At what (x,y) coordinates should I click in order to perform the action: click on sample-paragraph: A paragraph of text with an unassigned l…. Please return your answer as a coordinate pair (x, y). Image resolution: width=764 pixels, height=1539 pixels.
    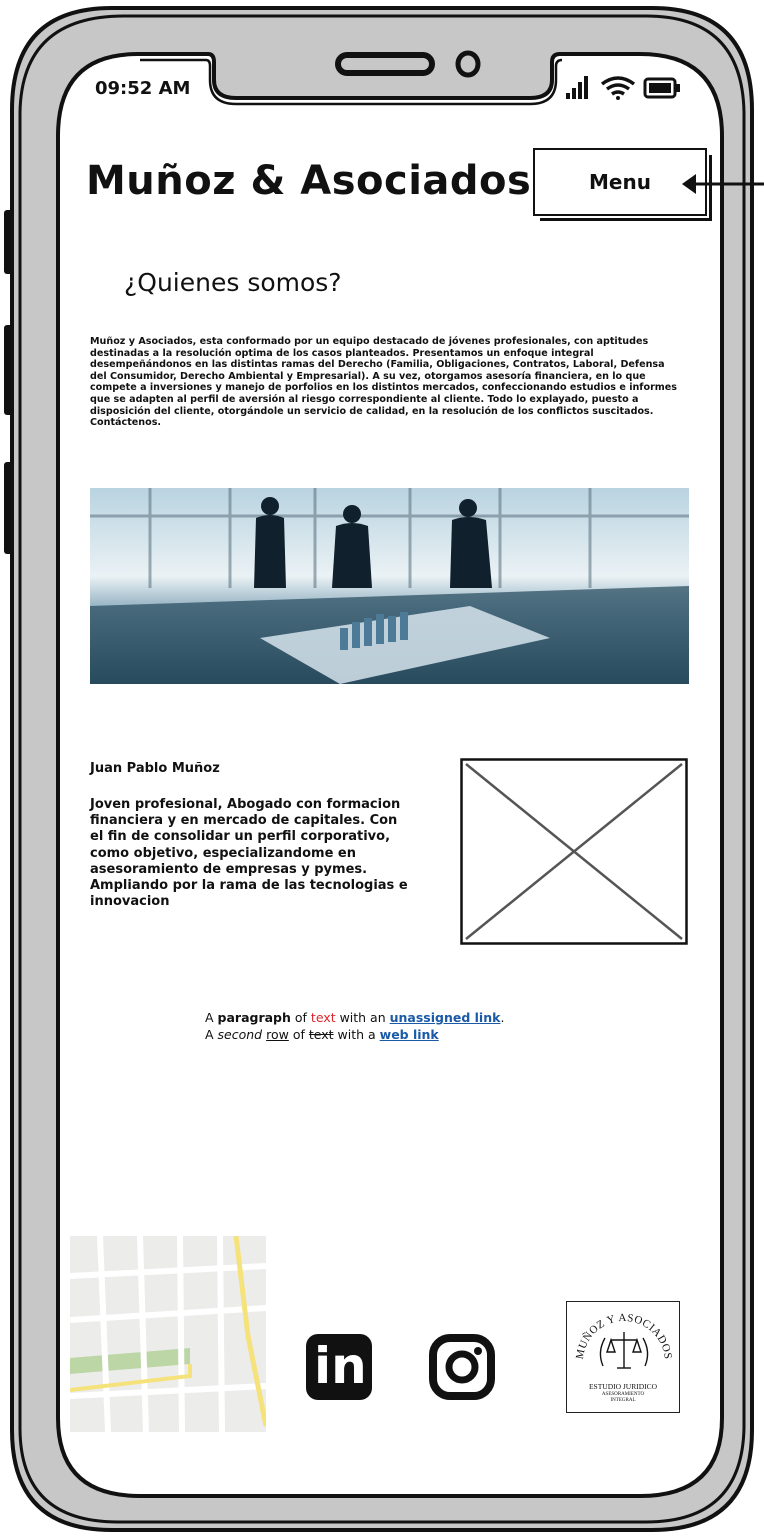
    Looking at the image, I should click on (354, 1026).